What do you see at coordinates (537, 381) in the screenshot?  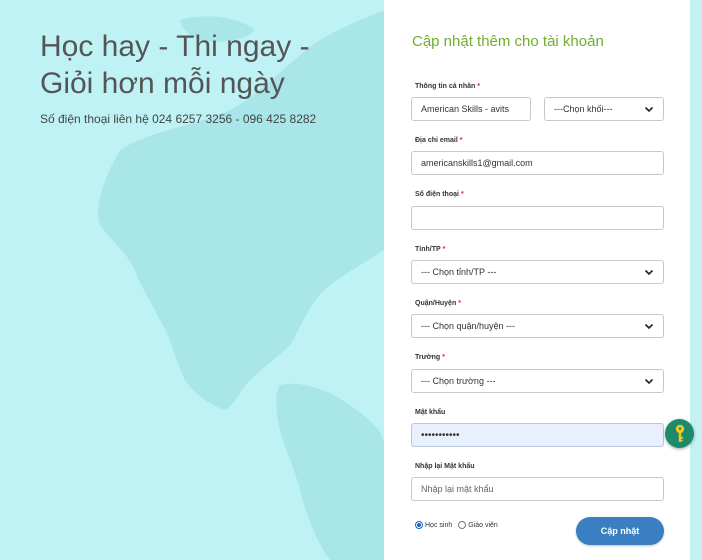 I see `school-select: --- Chọn trường ---` at bounding box center [537, 381].